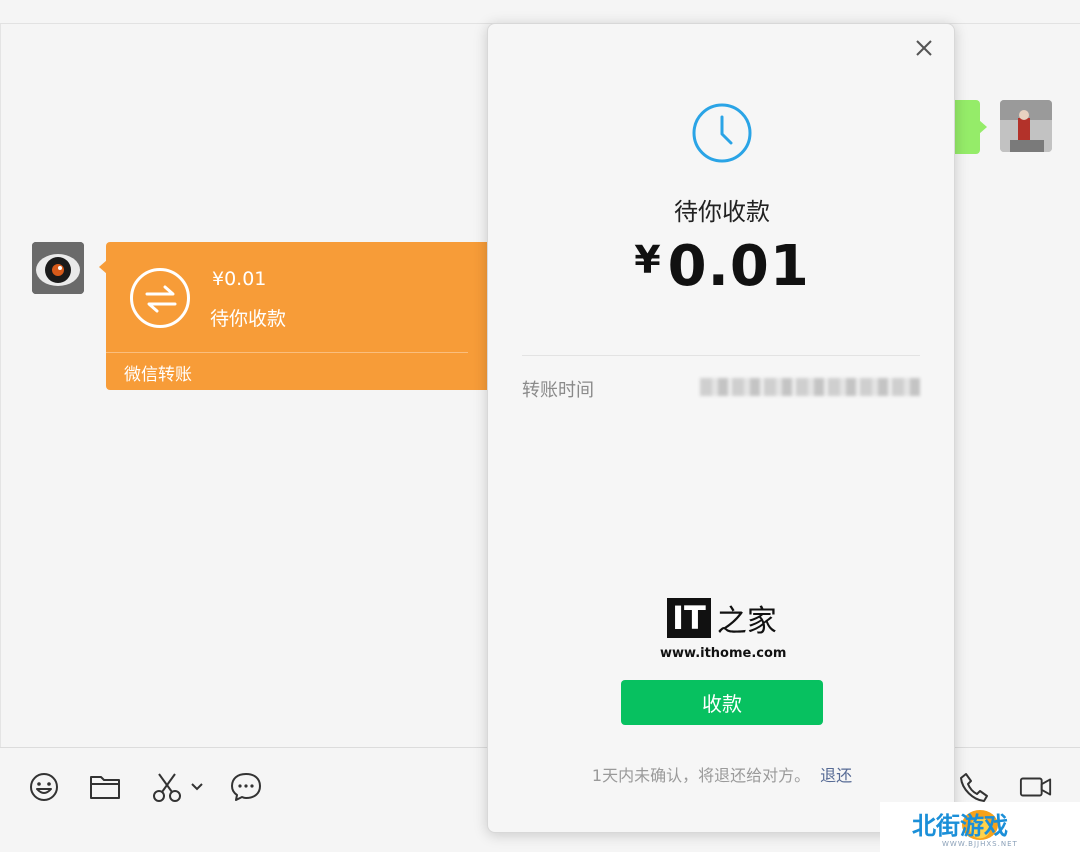 The height and width of the screenshot is (852, 1080). What do you see at coordinates (558, 390) in the screenshot?
I see `transfer-time-label: 转账时间` at bounding box center [558, 390].